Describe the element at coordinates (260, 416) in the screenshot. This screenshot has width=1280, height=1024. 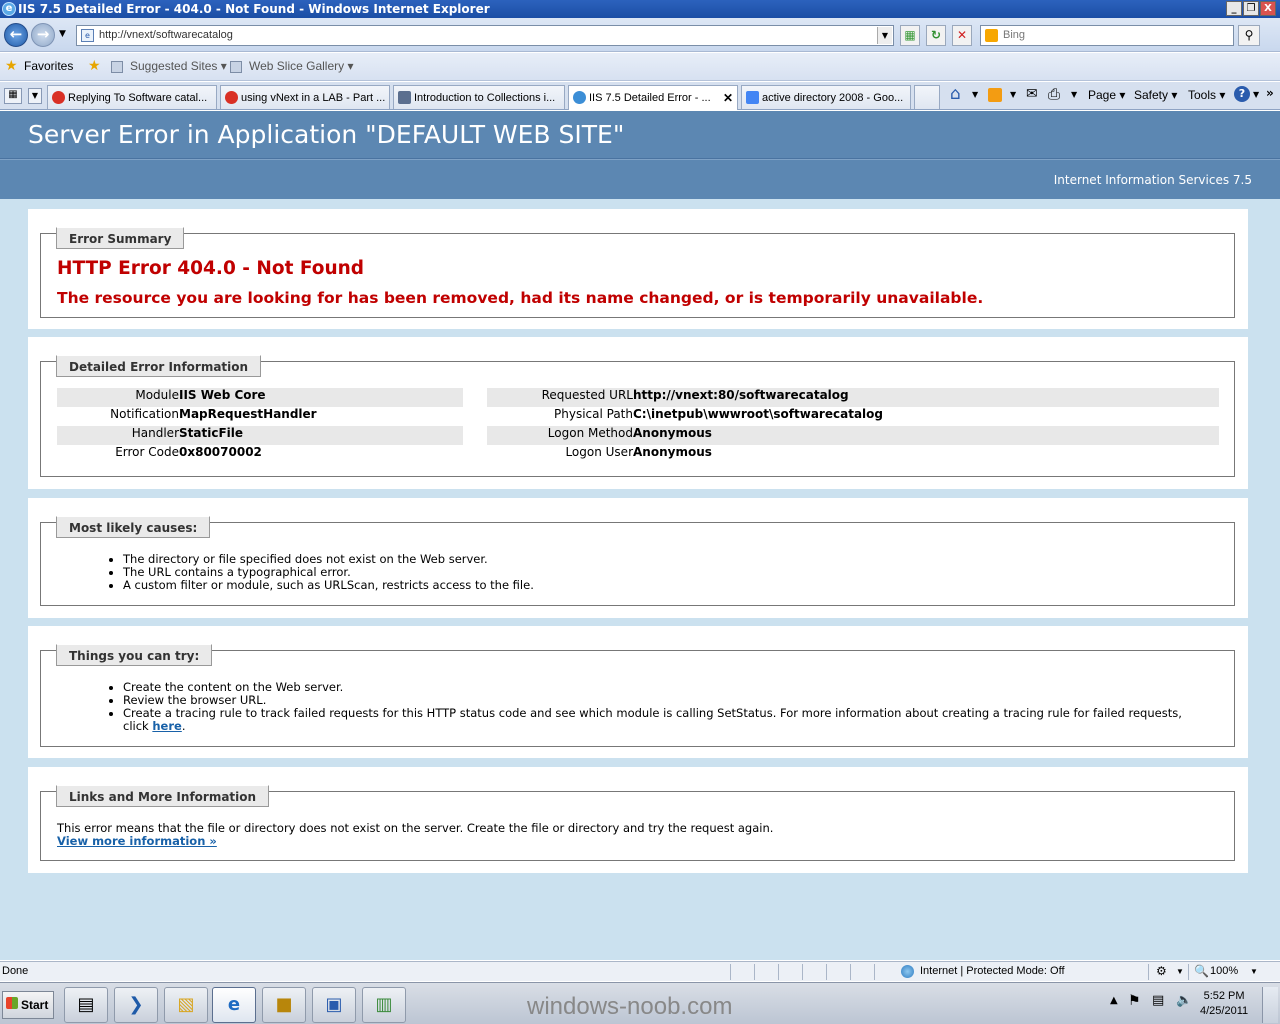
I see `detail-row-notification: Notification MapRequestHandler` at that location.